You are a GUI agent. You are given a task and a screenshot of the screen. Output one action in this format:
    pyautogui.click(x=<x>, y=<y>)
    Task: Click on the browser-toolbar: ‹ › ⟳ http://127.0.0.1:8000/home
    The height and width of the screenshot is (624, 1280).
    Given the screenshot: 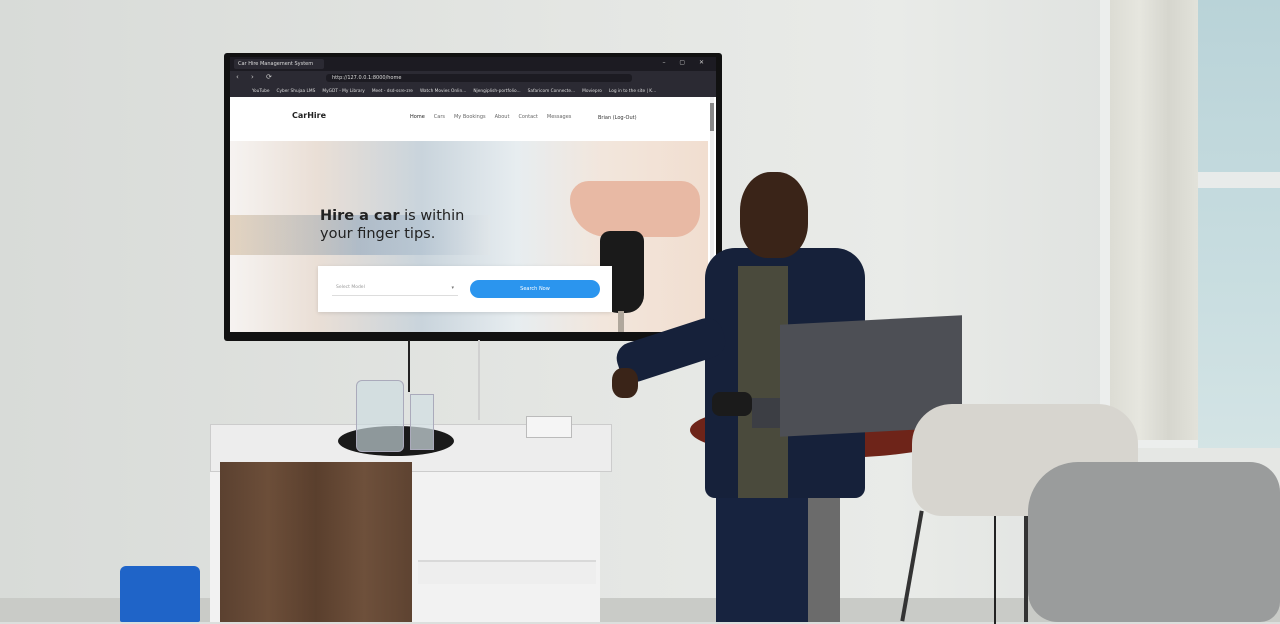 What is the action you would take?
    pyautogui.click(x=473, y=78)
    